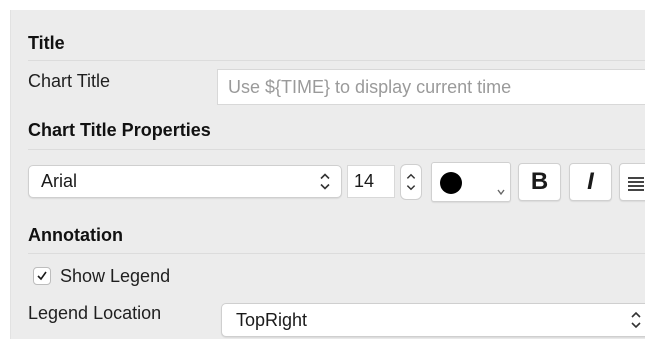 The image size is (645, 339). I want to click on title-color-well, so click(471, 182).